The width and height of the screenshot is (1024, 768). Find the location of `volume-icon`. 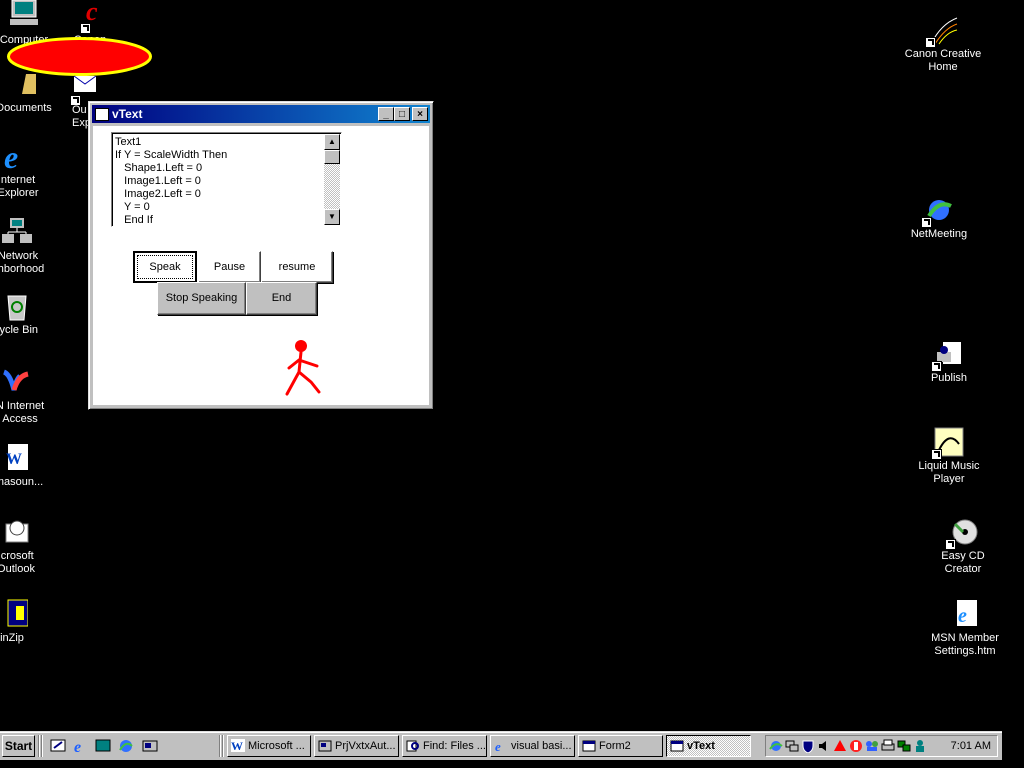

volume-icon is located at coordinates (824, 746).